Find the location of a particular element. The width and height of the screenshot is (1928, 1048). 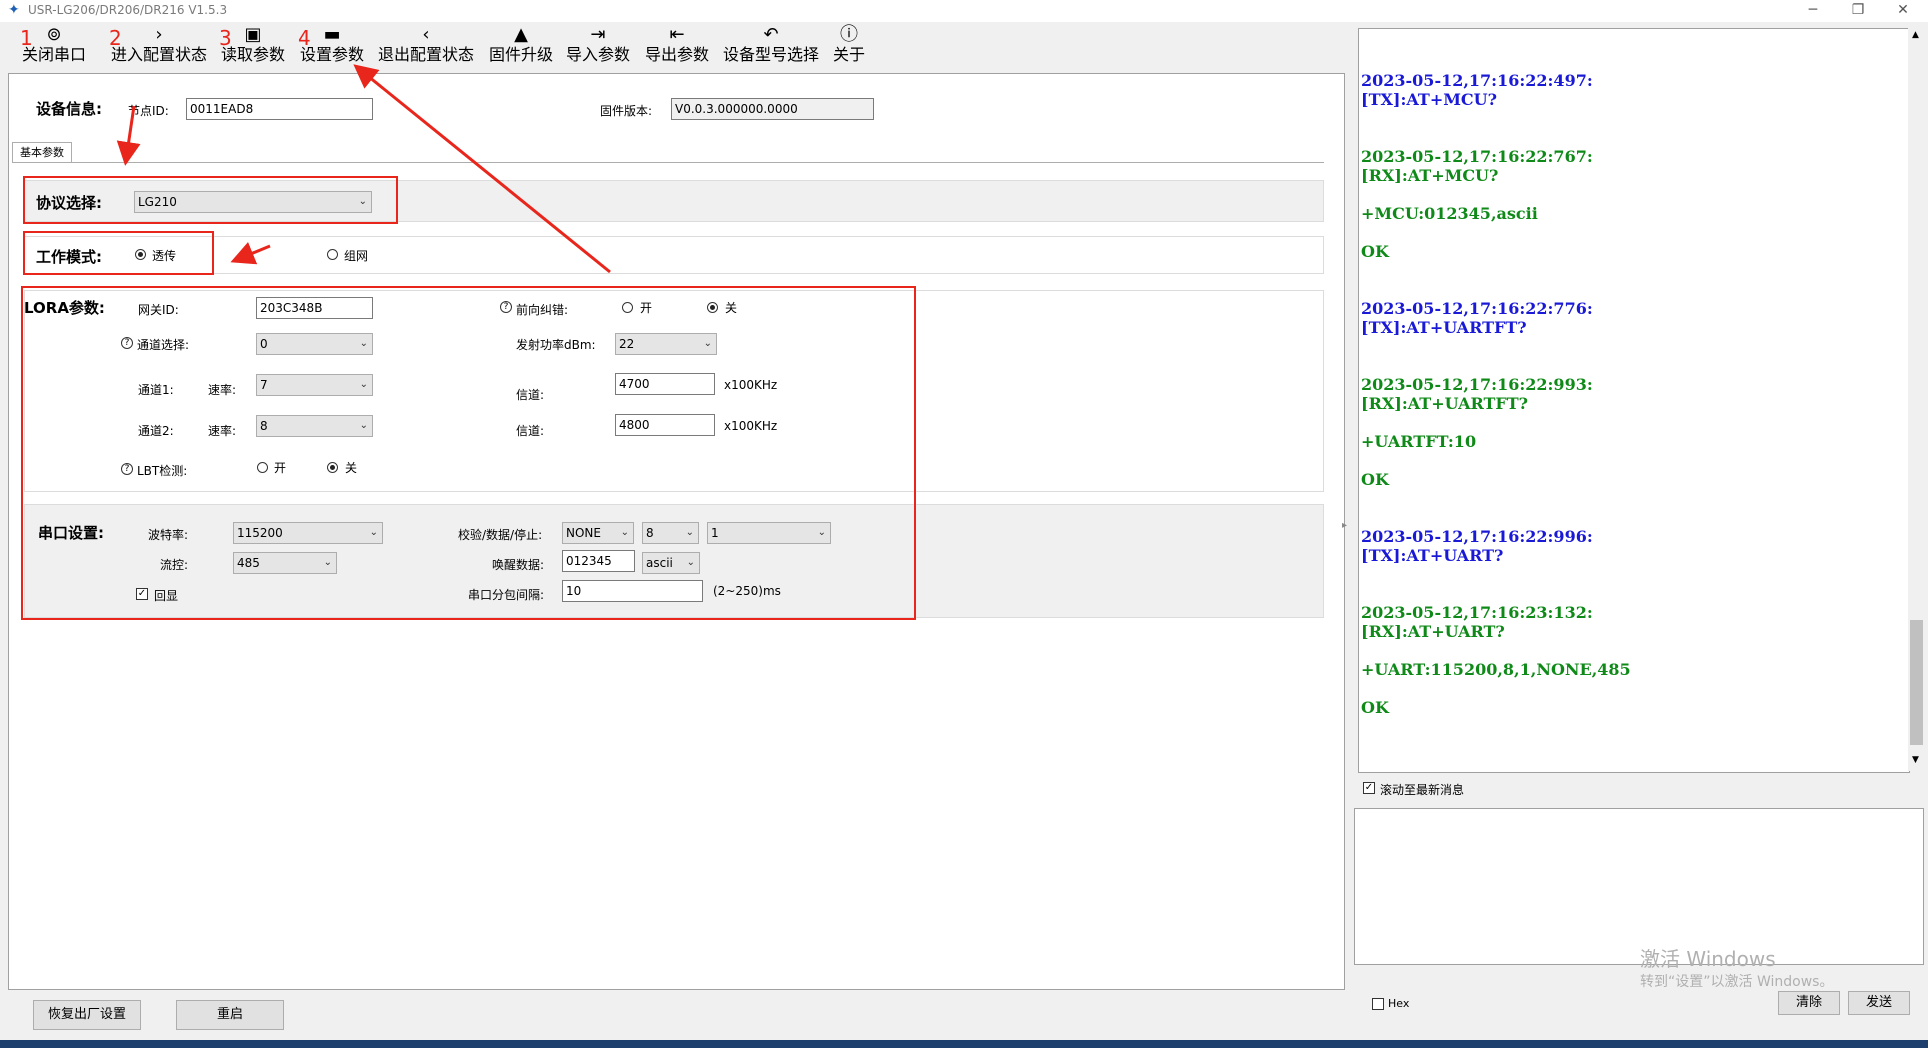

arrow-to-set-params is located at coordinates (482, 169).